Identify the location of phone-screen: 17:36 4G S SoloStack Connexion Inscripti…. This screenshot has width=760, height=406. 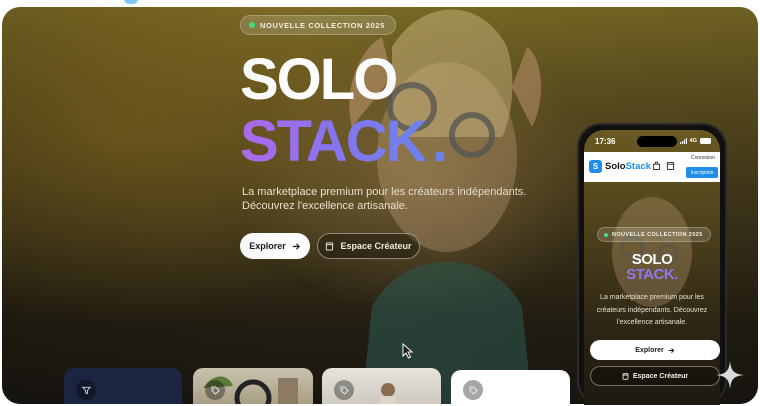
(652, 267).